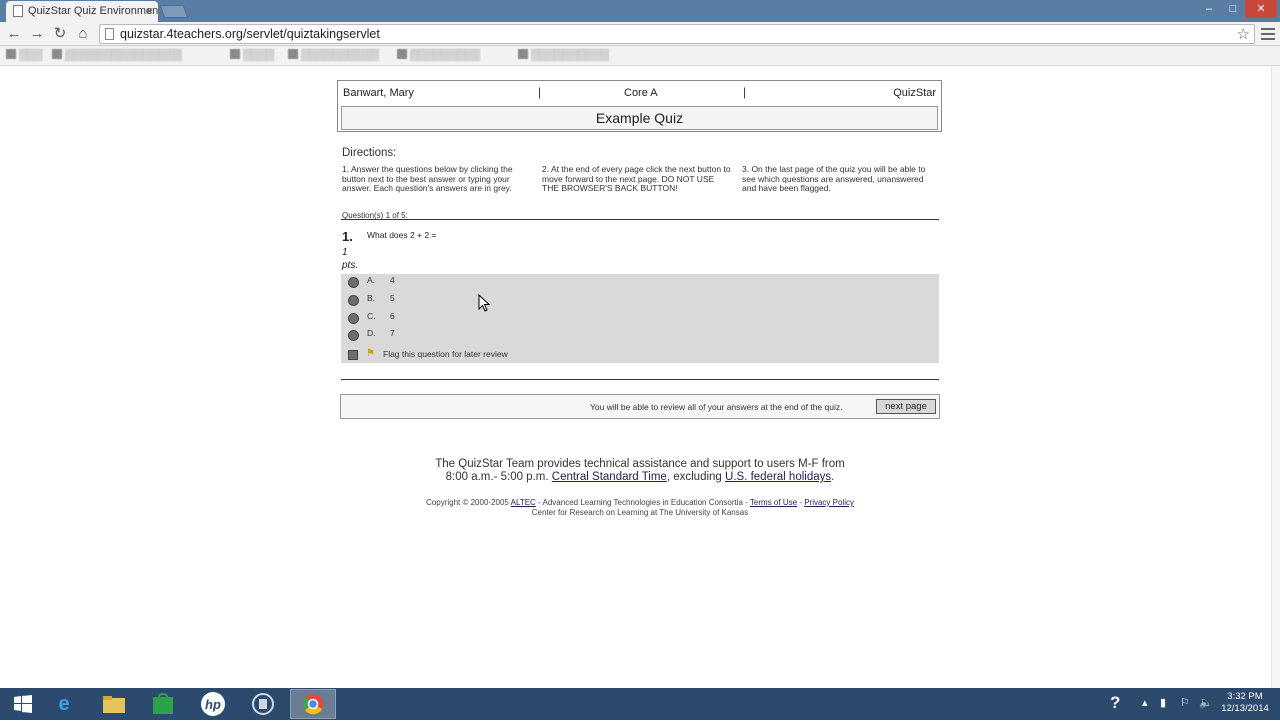 Image resolution: width=1280 pixels, height=728 pixels. What do you see at coordinates (640, 11) in the screenshot?
I see `browser-tab-strip: QuizStar Quiz Environmen × – □ ✕` at bounding box center [640, 11].